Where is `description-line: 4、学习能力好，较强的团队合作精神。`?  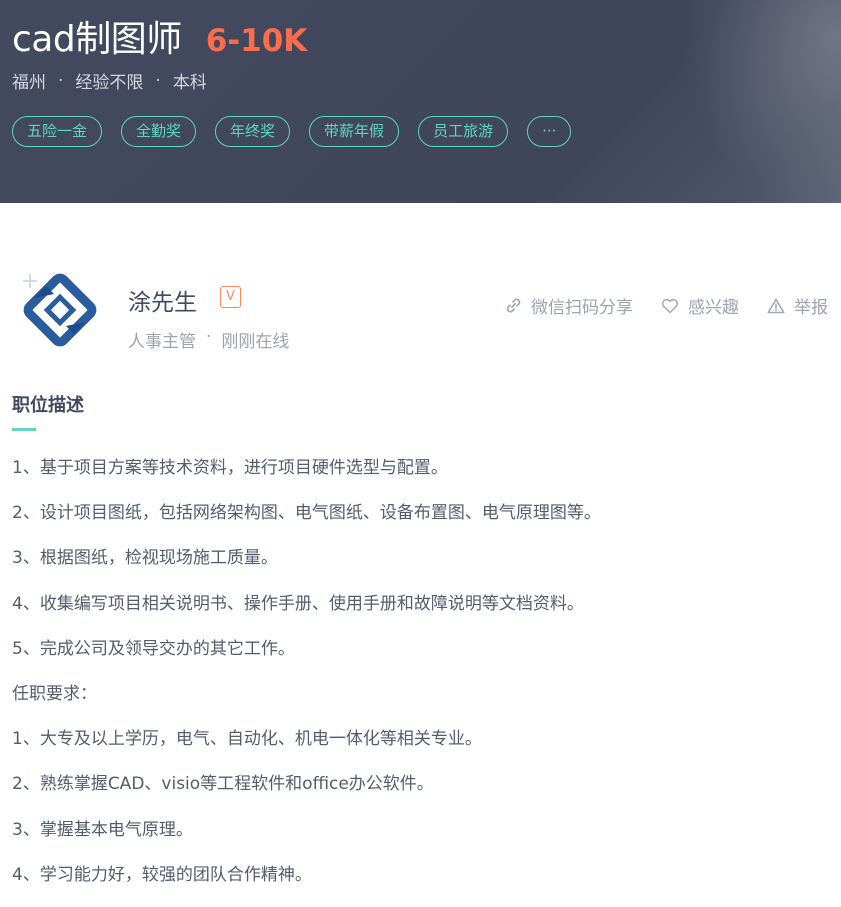
description-line: 4、学习能力好，较强的团队合作精神。 is located at coordinates (162, 874).